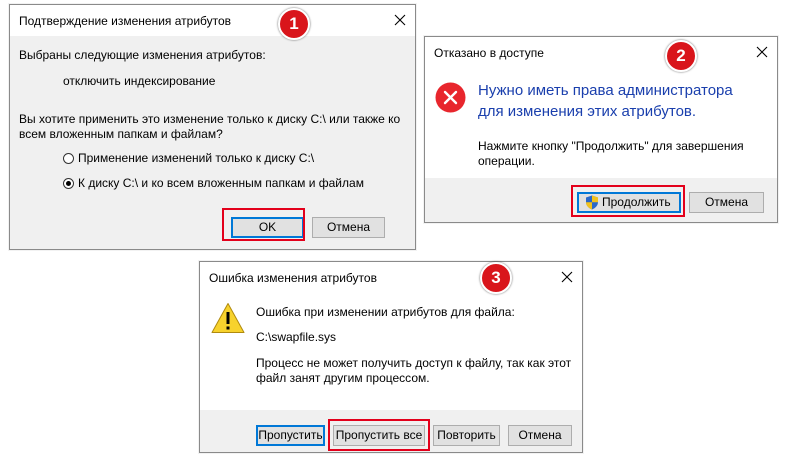  I want to click on info-line-2: файл занят другим процессом., so click(343, 378).